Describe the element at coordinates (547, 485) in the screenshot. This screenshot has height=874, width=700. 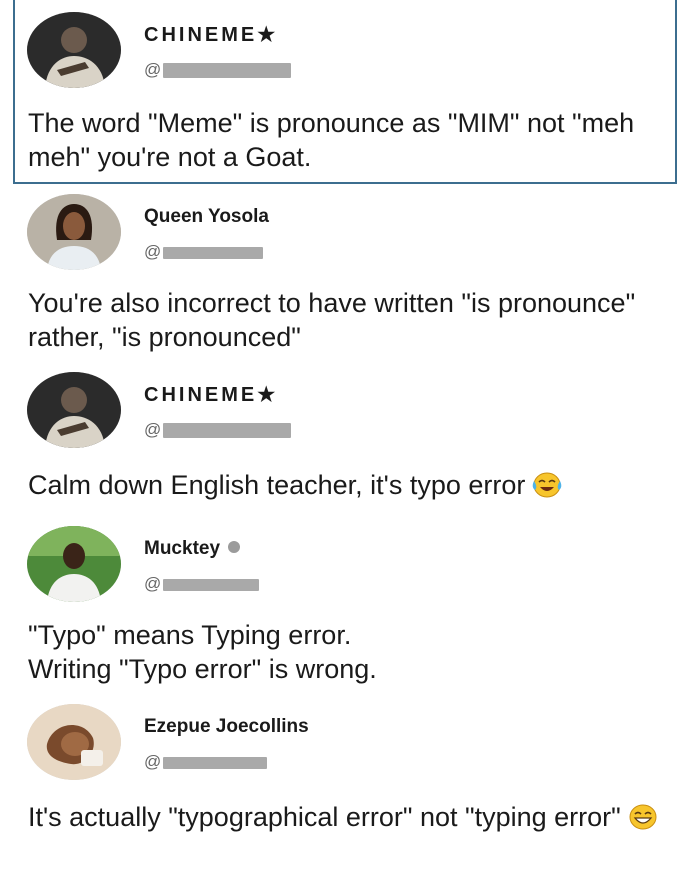
I see `face-with-tears-of-joy-icon` at that location.